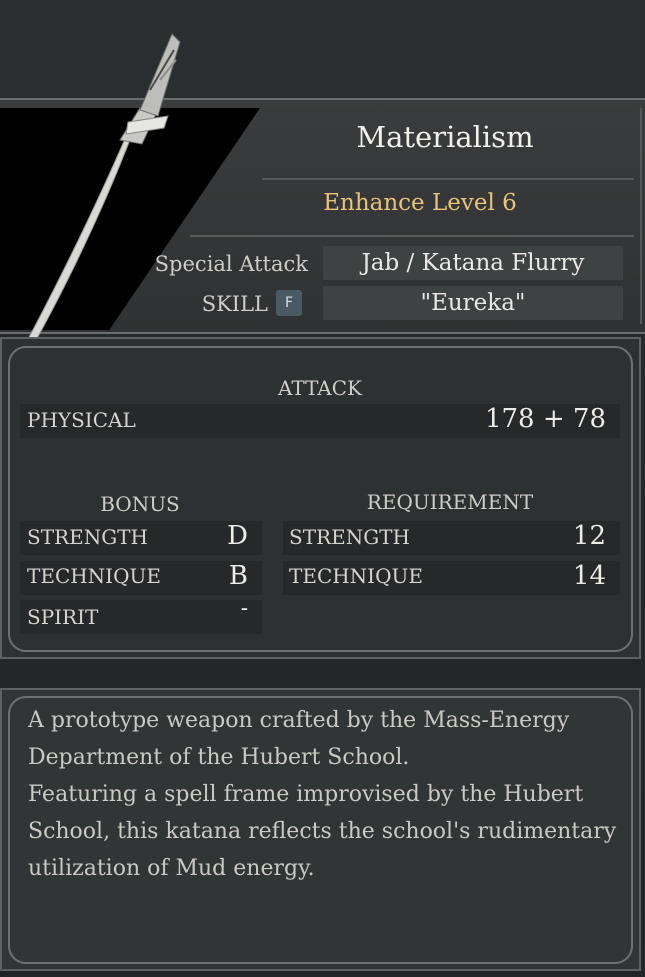  I want to click on bonus-strength-grade: D, so click(237, 536).